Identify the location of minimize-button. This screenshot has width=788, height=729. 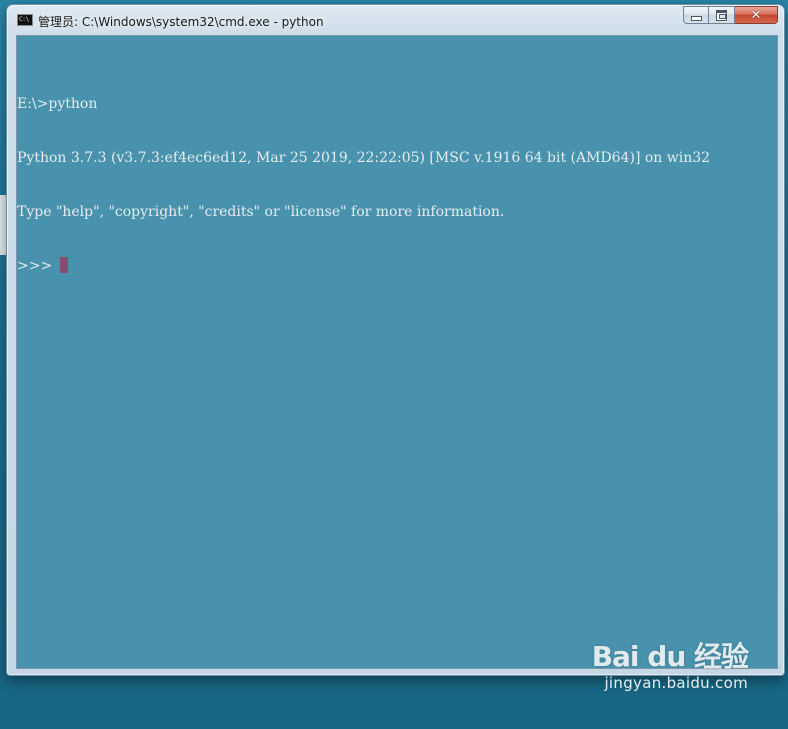
(696, 15).